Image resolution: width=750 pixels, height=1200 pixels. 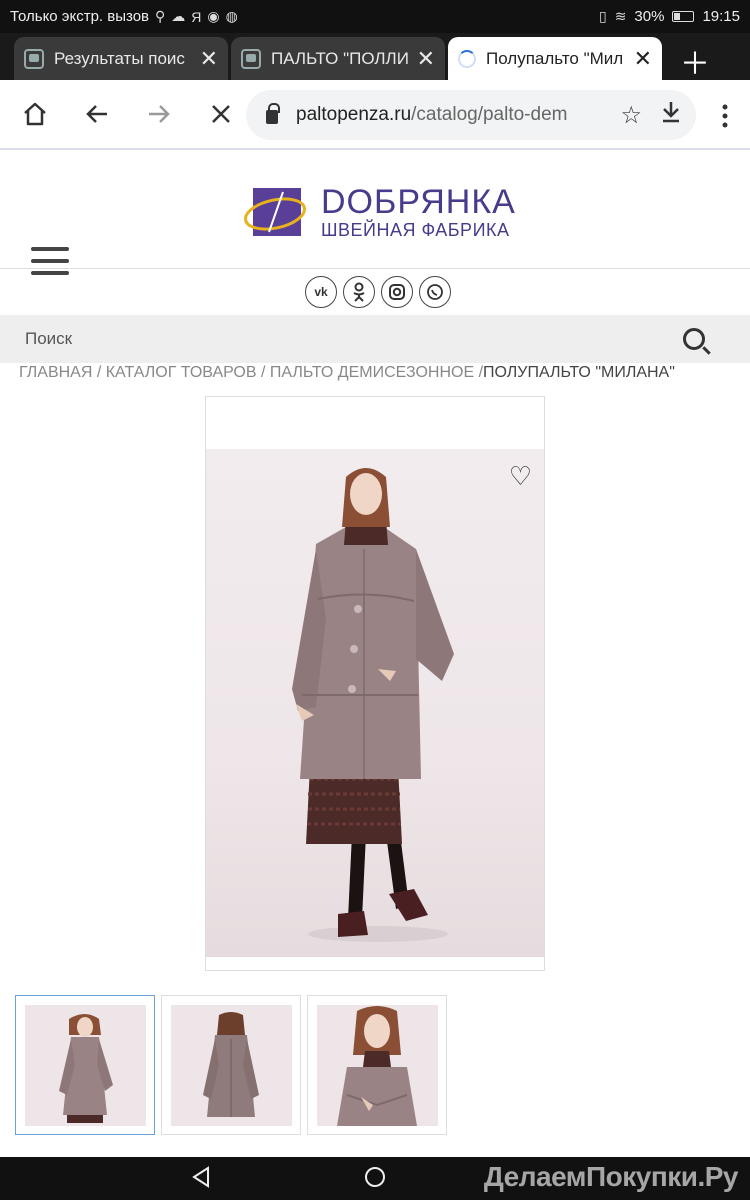 I want to click on more-menu-icon, so click(x=725, y=116).